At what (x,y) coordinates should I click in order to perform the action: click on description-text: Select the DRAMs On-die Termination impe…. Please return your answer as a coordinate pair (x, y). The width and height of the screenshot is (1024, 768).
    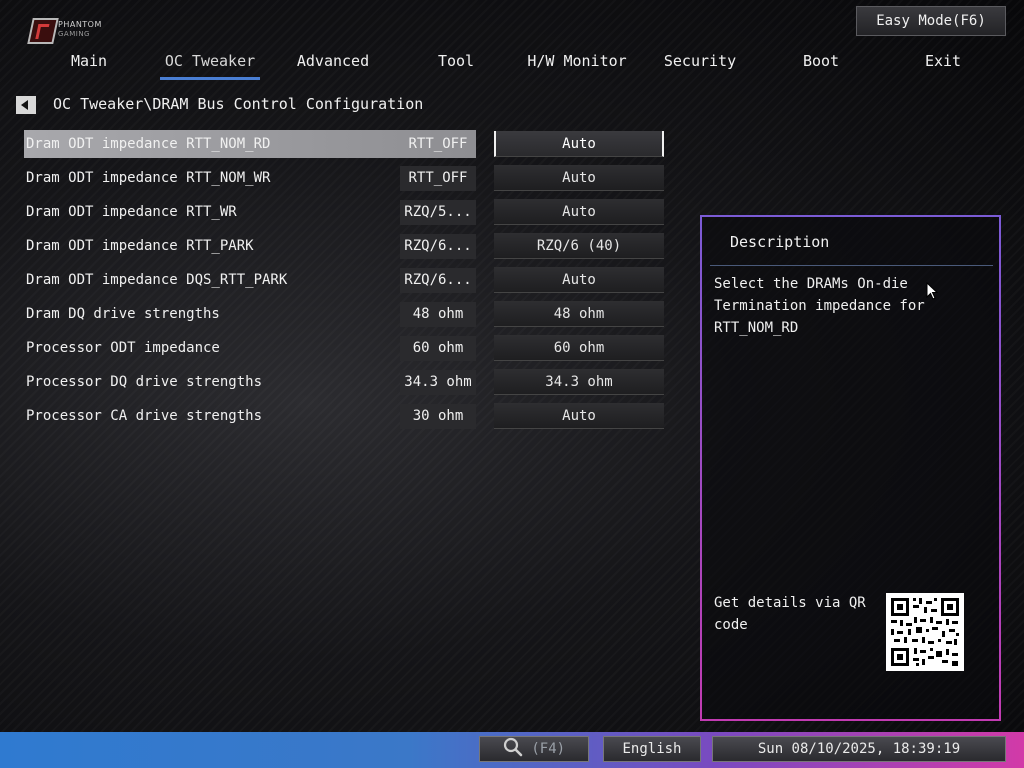
    Looking at the image, I should click on (819, 306).